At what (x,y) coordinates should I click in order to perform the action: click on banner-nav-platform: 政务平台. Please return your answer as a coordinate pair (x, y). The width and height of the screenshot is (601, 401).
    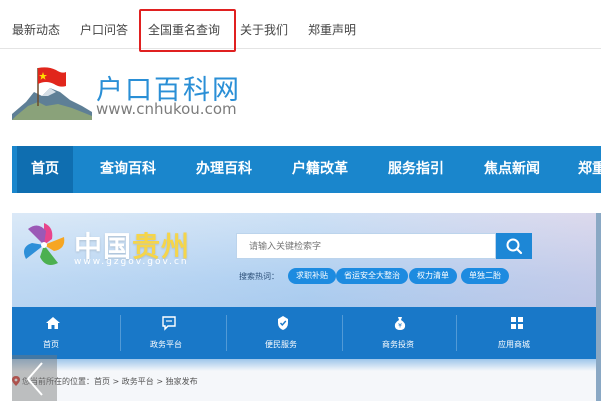
    Looking at the image, I should click on (166, 344).